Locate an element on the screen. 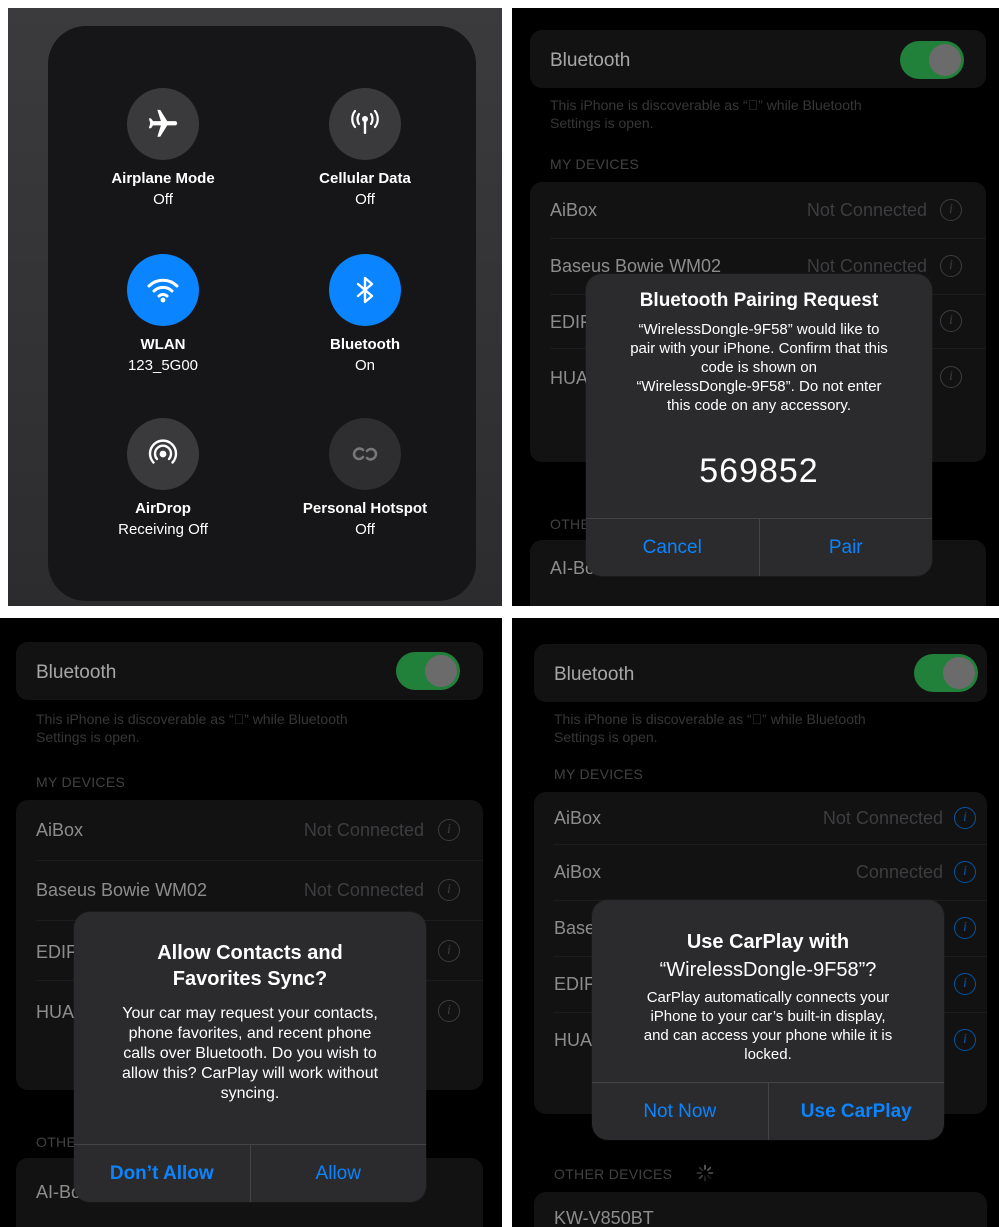  tile-status: 123_5G00 is located at coordinates (163, 365).